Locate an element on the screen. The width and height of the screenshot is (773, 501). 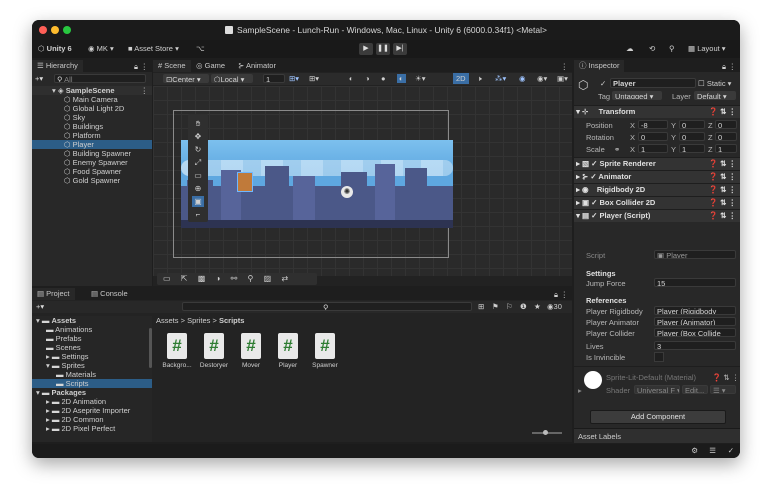
favorite-icon: ★ is located at coordinates (537, 306).